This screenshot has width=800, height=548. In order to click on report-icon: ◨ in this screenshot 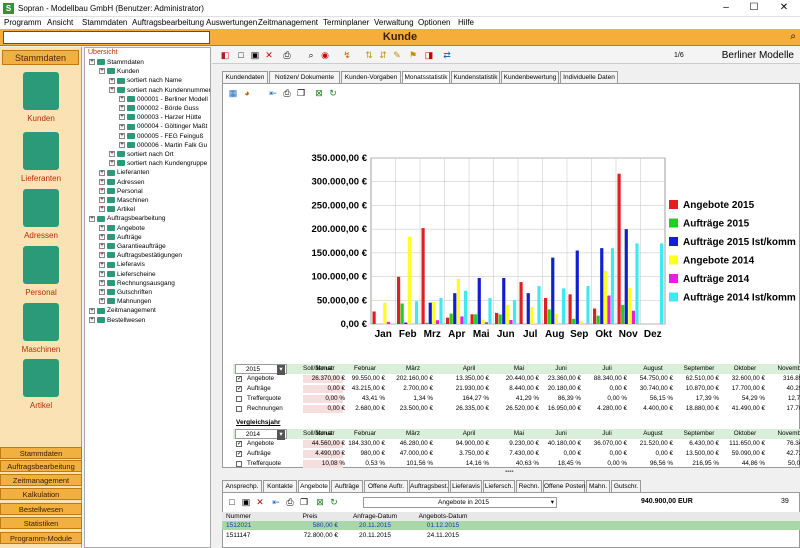, I will do `click(429, 55)`.